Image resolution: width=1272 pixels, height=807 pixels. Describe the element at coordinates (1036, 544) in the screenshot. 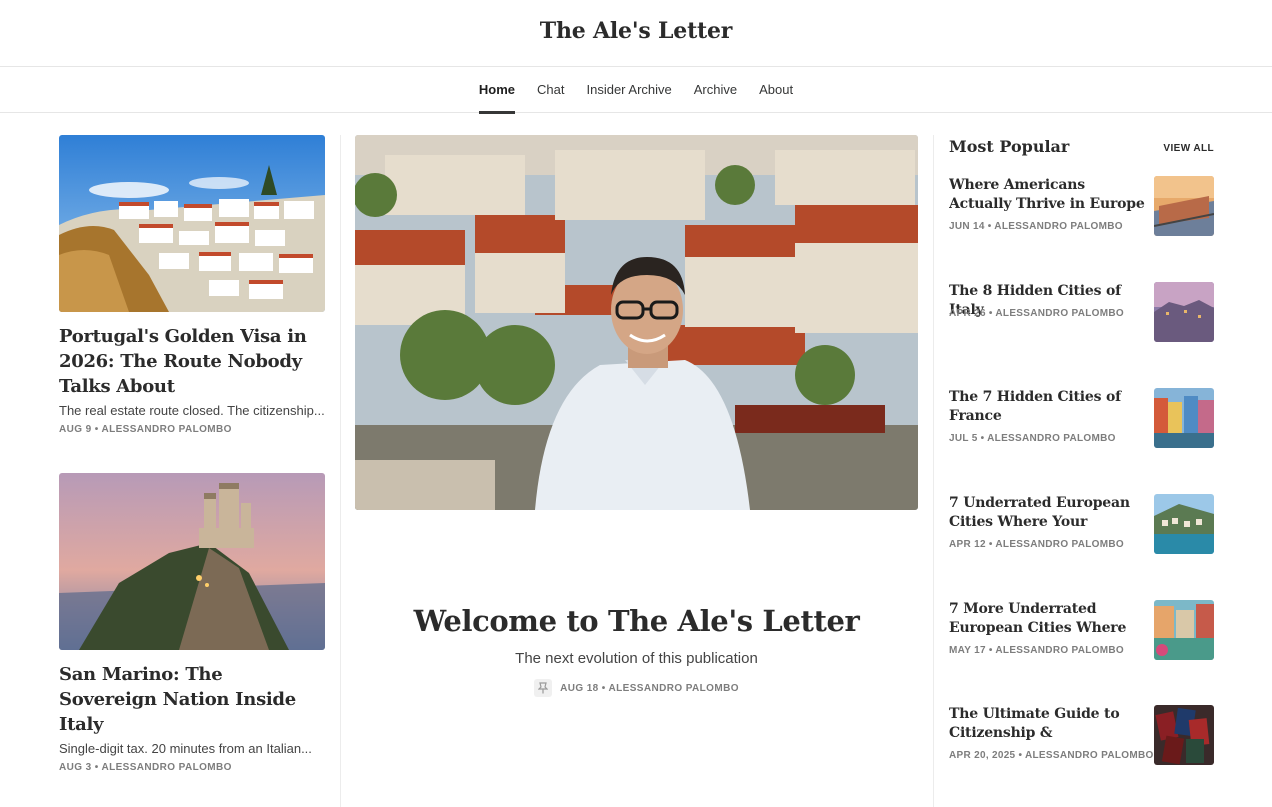

I see `popular-item-meta: APR 12 • ALESSANDRO PALOMBO` at that location.